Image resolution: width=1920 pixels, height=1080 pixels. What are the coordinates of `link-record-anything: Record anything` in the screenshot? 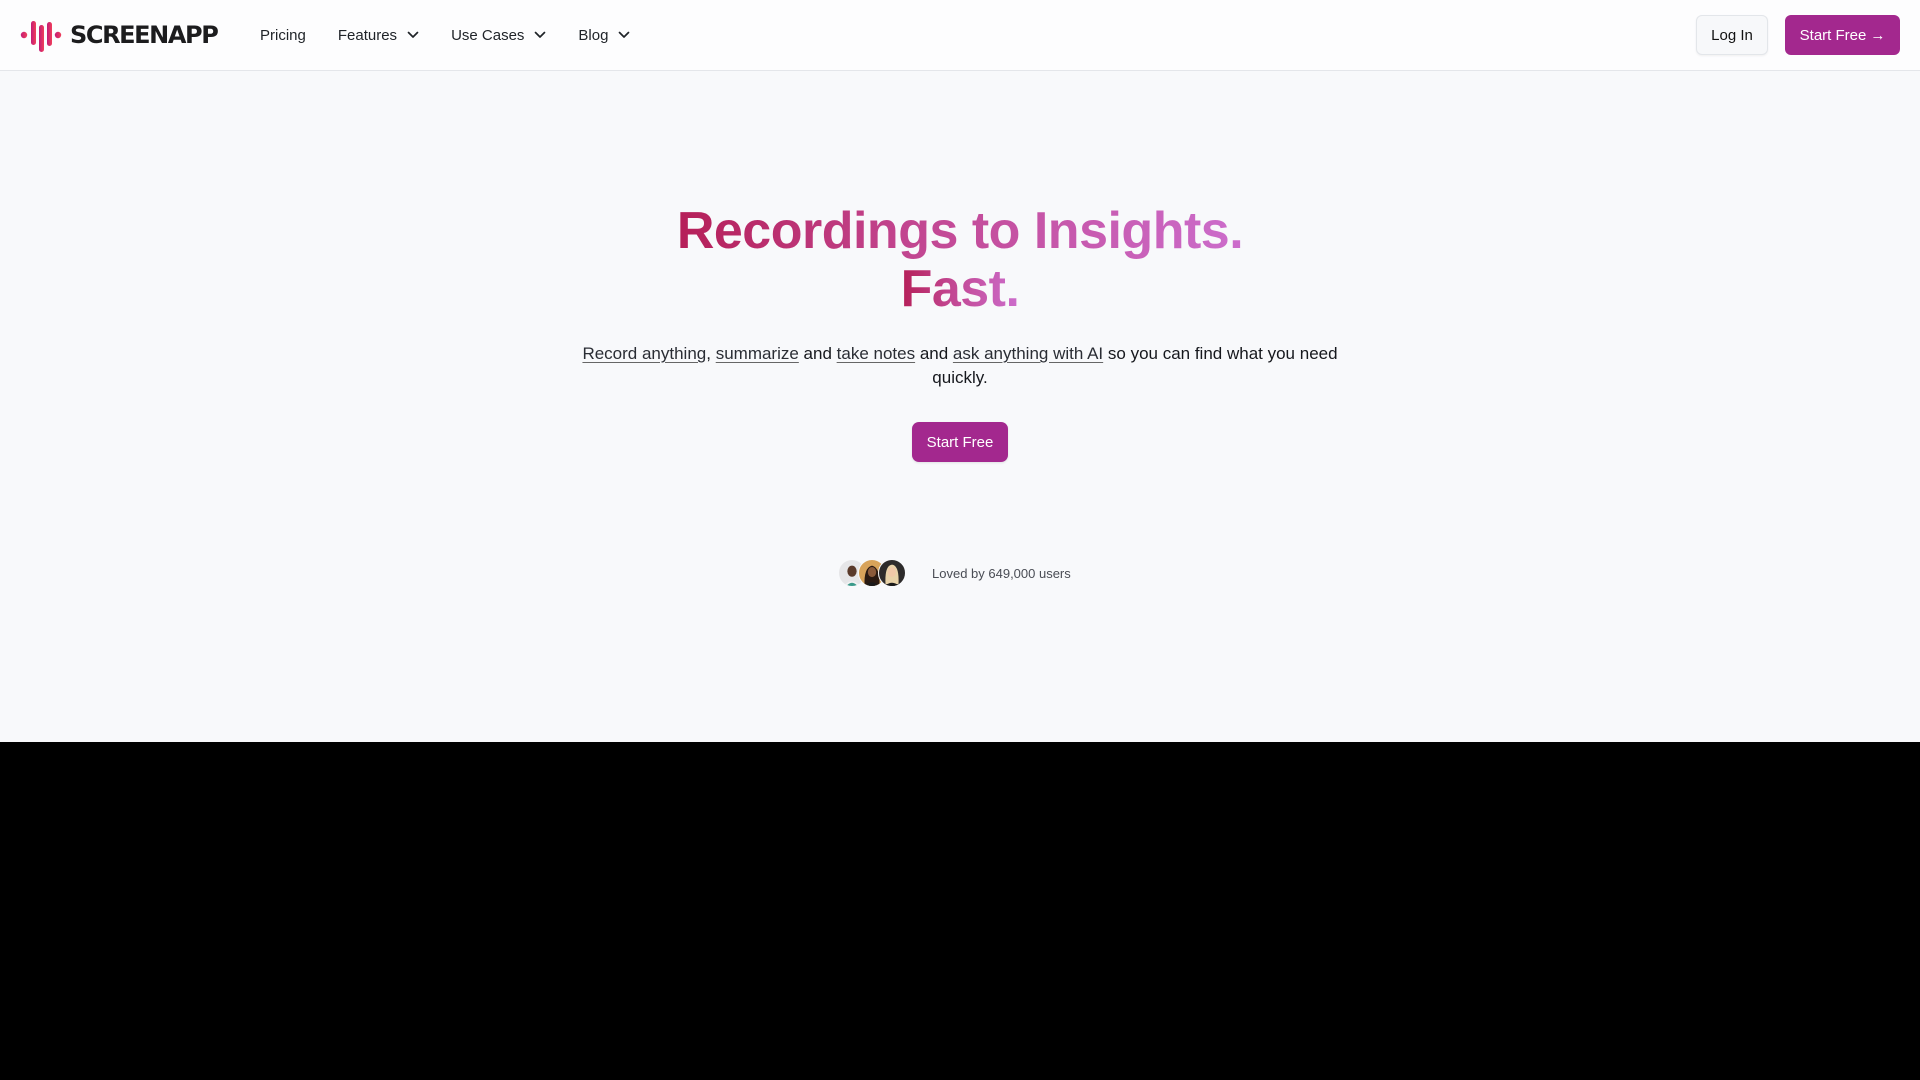 It's located at (644, 353).